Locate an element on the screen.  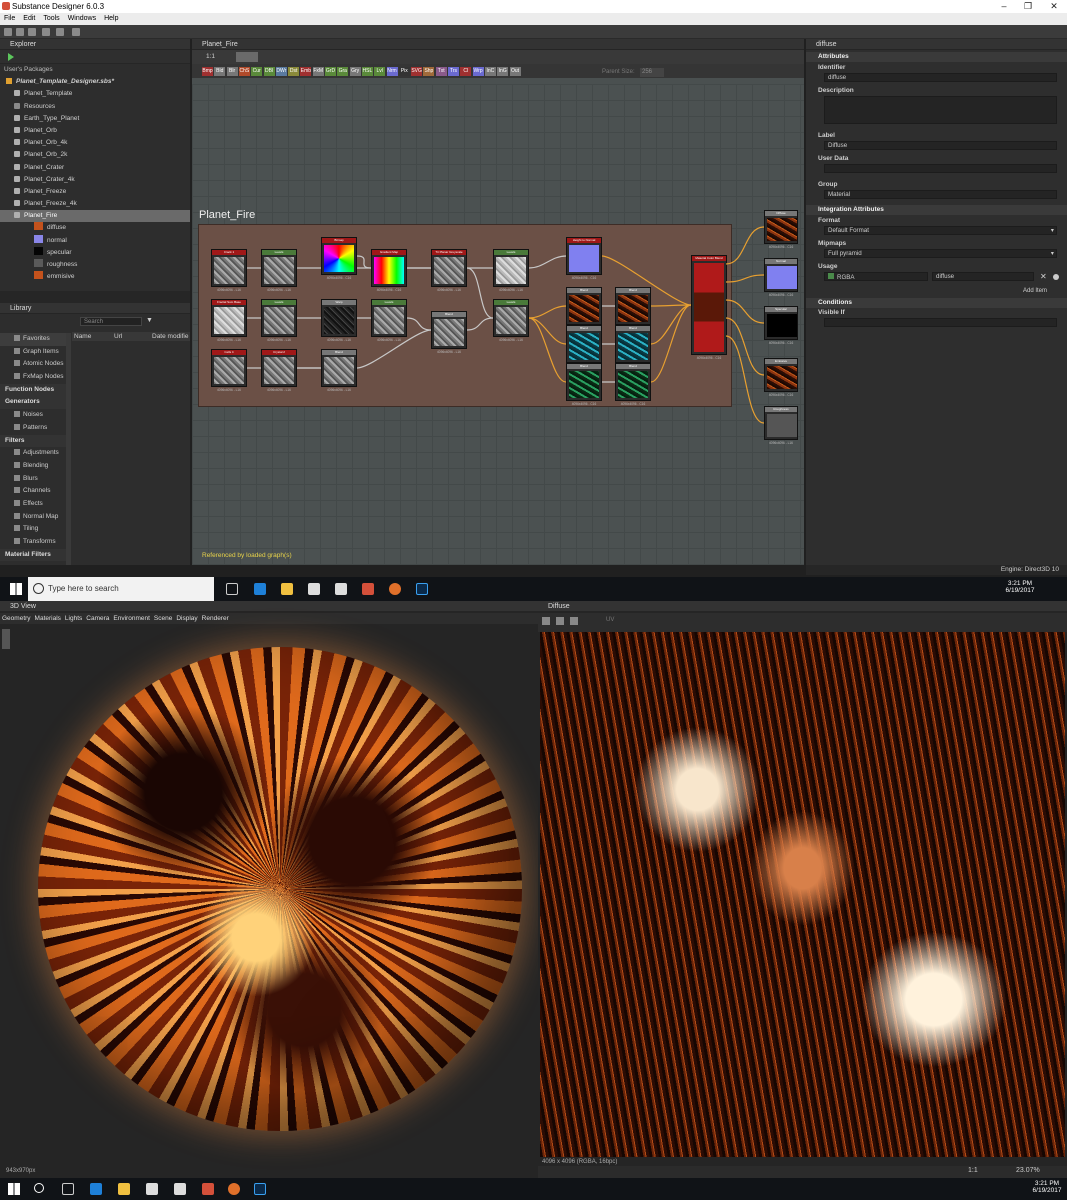
substance-icon is located at coordinates (368, 589).